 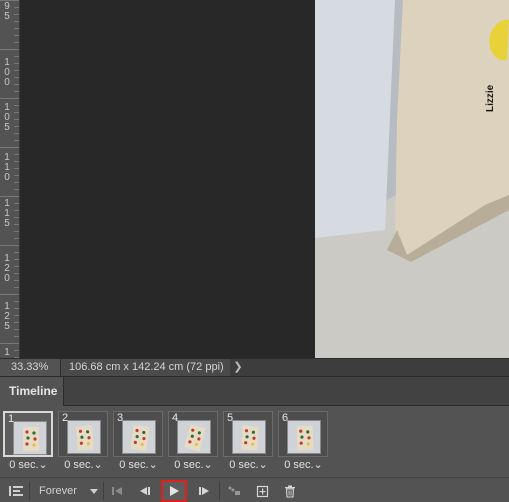 I want to click on ruler-label: 1 1 0, so click(x=7, y=167).